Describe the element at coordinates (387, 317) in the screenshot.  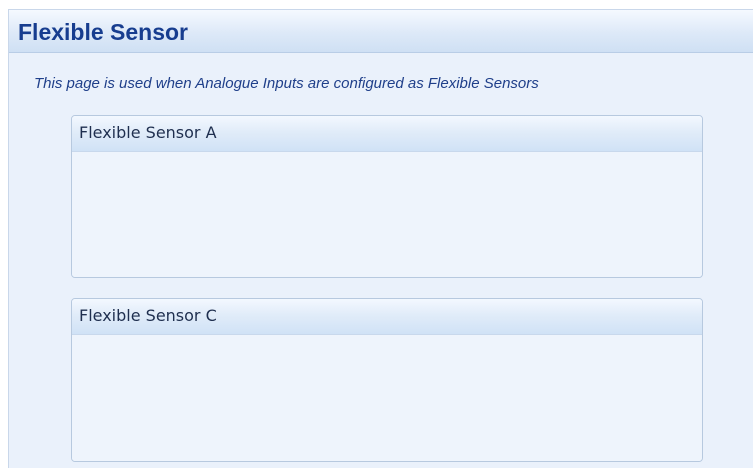
I see `group-header: Flexible Sensor C` at that location.